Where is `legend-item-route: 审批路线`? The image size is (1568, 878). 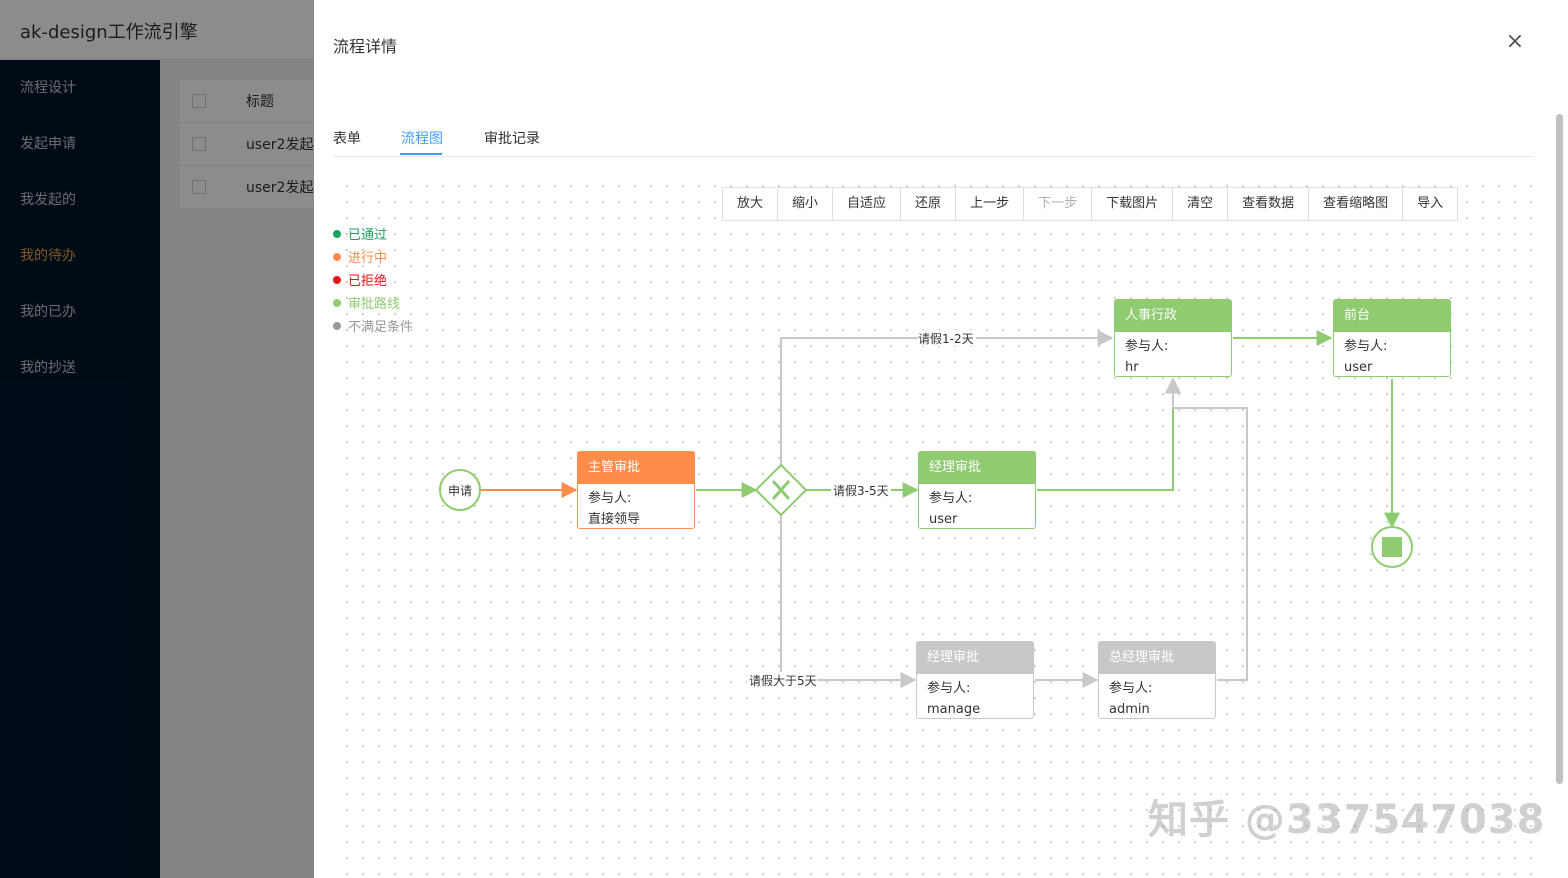 legend-item-route: 审批路线 is located at coordinates (373, 302).